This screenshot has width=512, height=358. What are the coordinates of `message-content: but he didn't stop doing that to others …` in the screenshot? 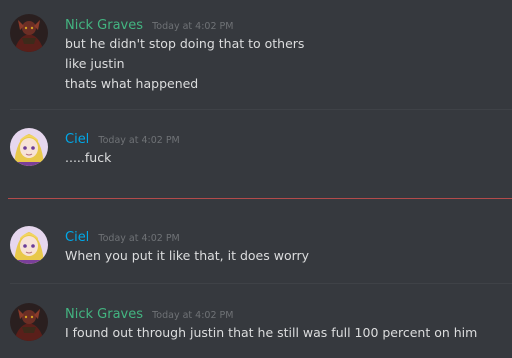 It's located at (184, 64).